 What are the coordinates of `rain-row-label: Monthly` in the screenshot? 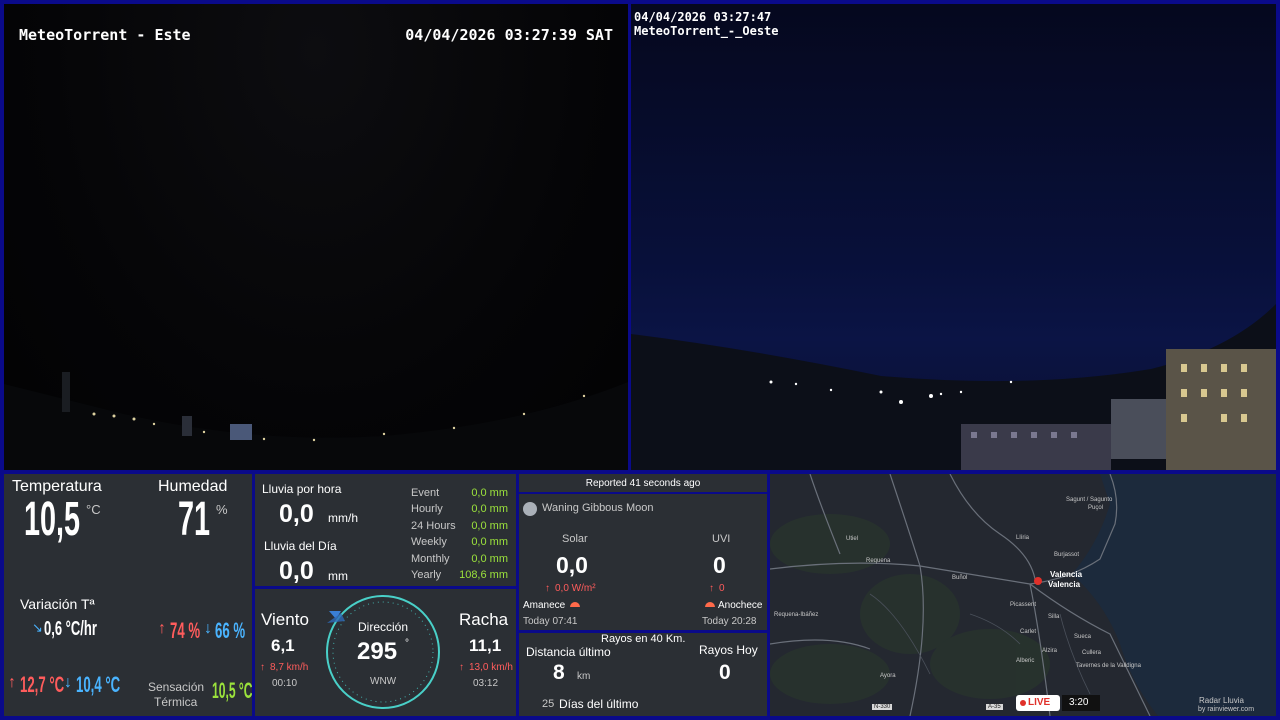 It's located at (430, 559).